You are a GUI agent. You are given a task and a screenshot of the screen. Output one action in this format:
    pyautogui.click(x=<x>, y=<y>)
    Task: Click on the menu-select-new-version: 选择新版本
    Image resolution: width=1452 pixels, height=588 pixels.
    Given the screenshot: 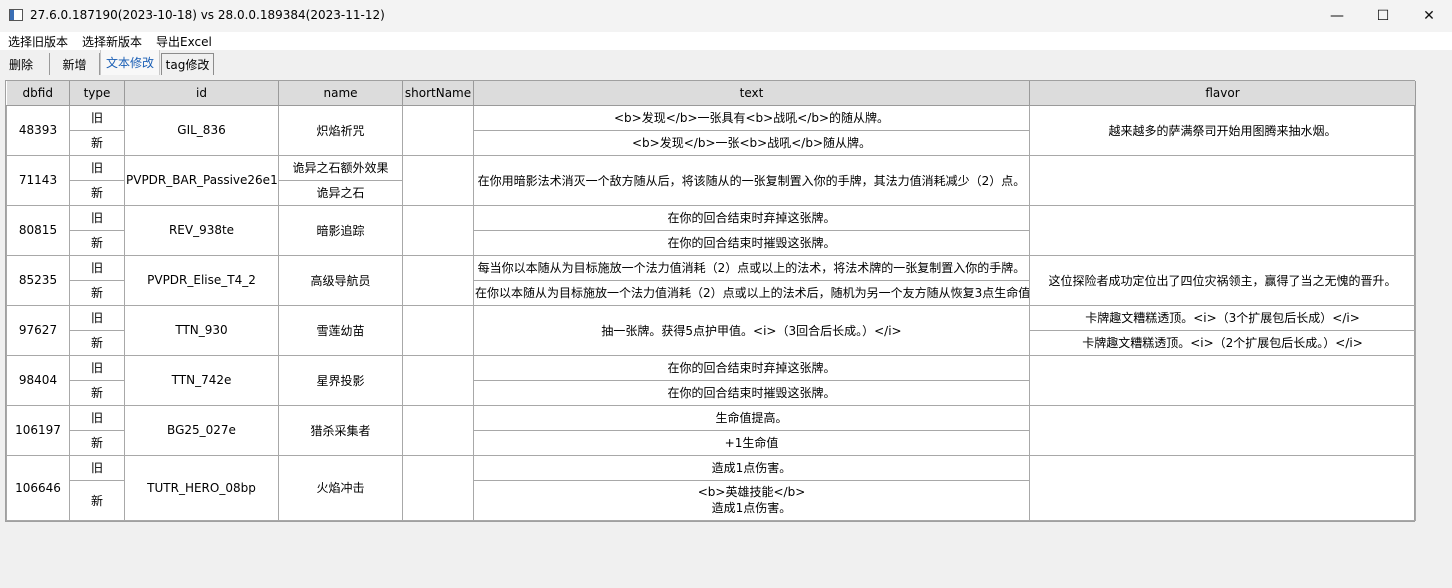 What is the action you would take?
    pyautogui.click(x=112, y=41)
    